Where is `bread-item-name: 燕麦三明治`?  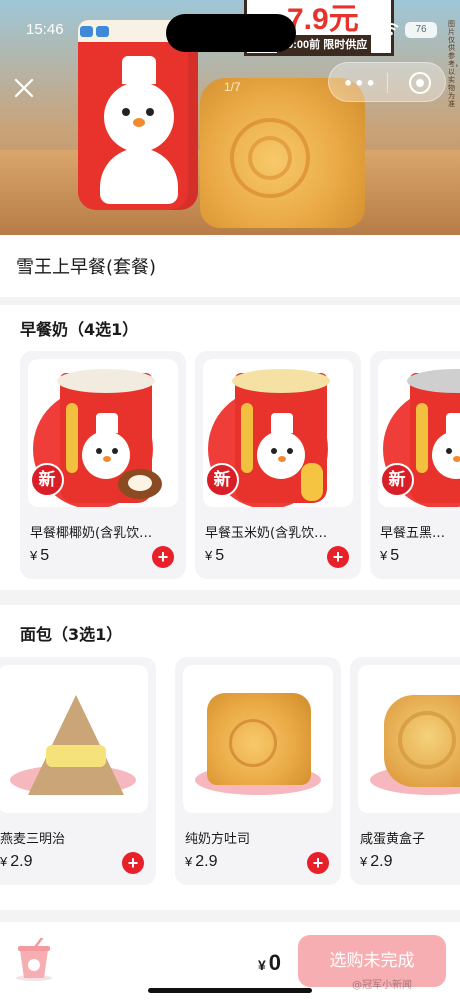
bread-item-name: 燕麦三明治 is located at coordinates (33, 839).